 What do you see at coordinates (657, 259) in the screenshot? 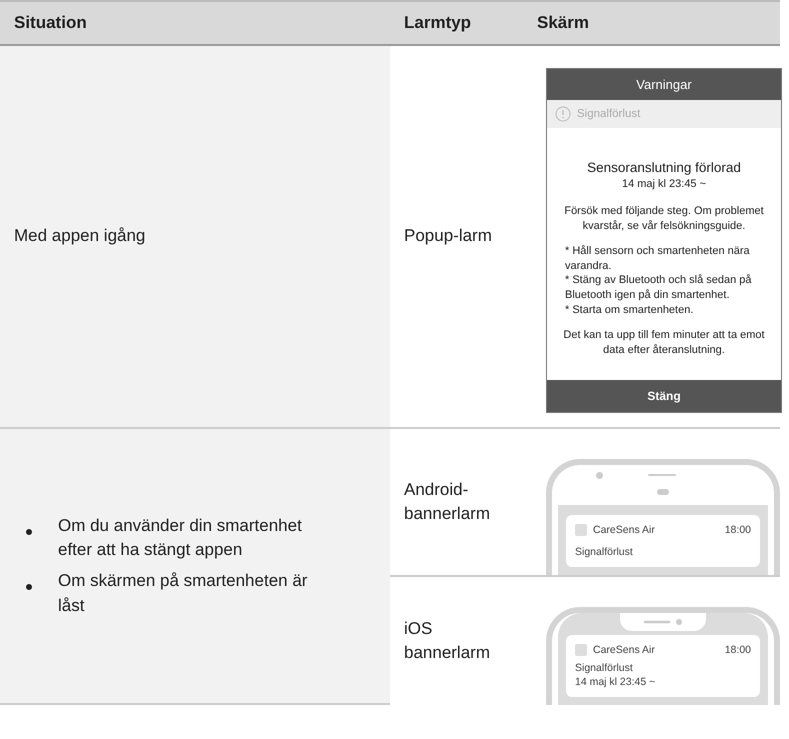
I see `step-text: * Håll sensorn och smartenheten nära varandra.` at bounding box center [657, 259].